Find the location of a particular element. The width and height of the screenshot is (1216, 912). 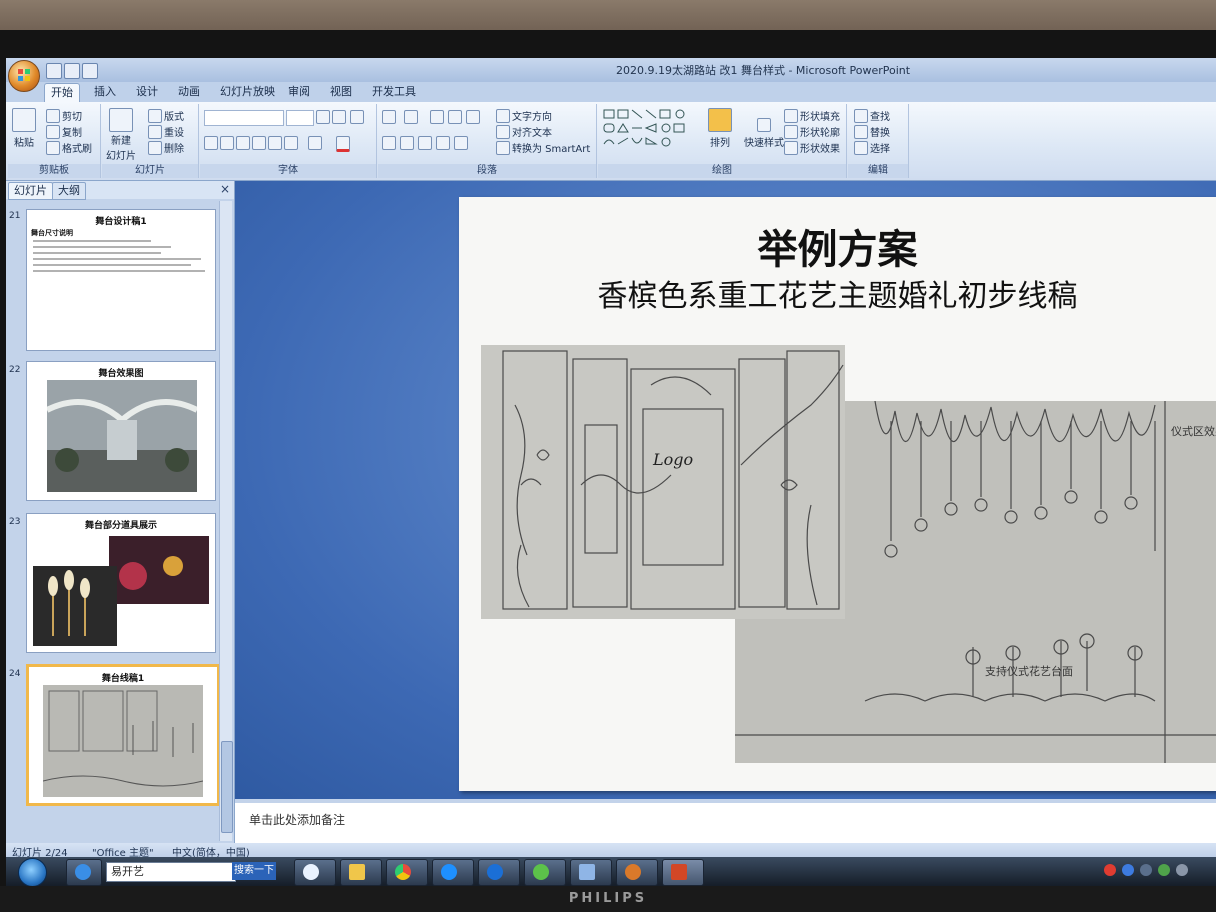

bold-icon is located at coordinates (211, 143).